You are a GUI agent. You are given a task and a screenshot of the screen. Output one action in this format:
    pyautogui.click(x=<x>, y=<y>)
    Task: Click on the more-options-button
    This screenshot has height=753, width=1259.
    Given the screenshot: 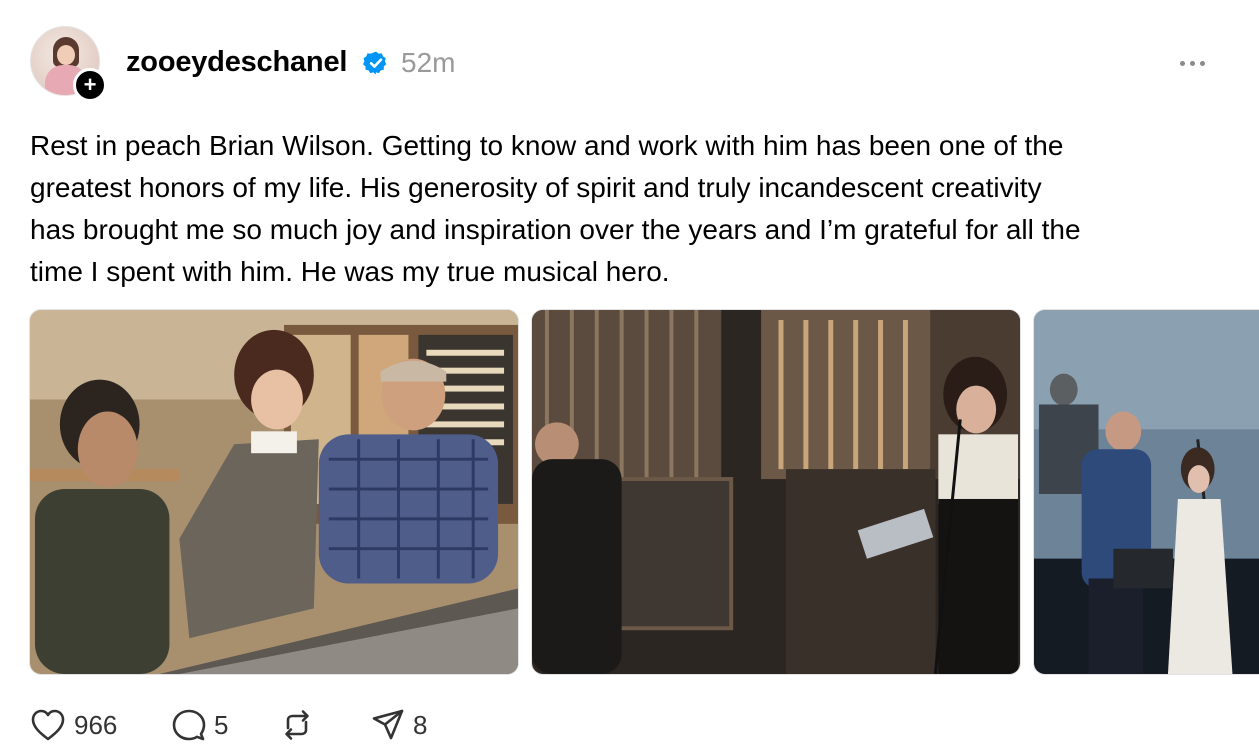 What is the action you would take?
    pyautogui.click(x=1192, y=63)
    